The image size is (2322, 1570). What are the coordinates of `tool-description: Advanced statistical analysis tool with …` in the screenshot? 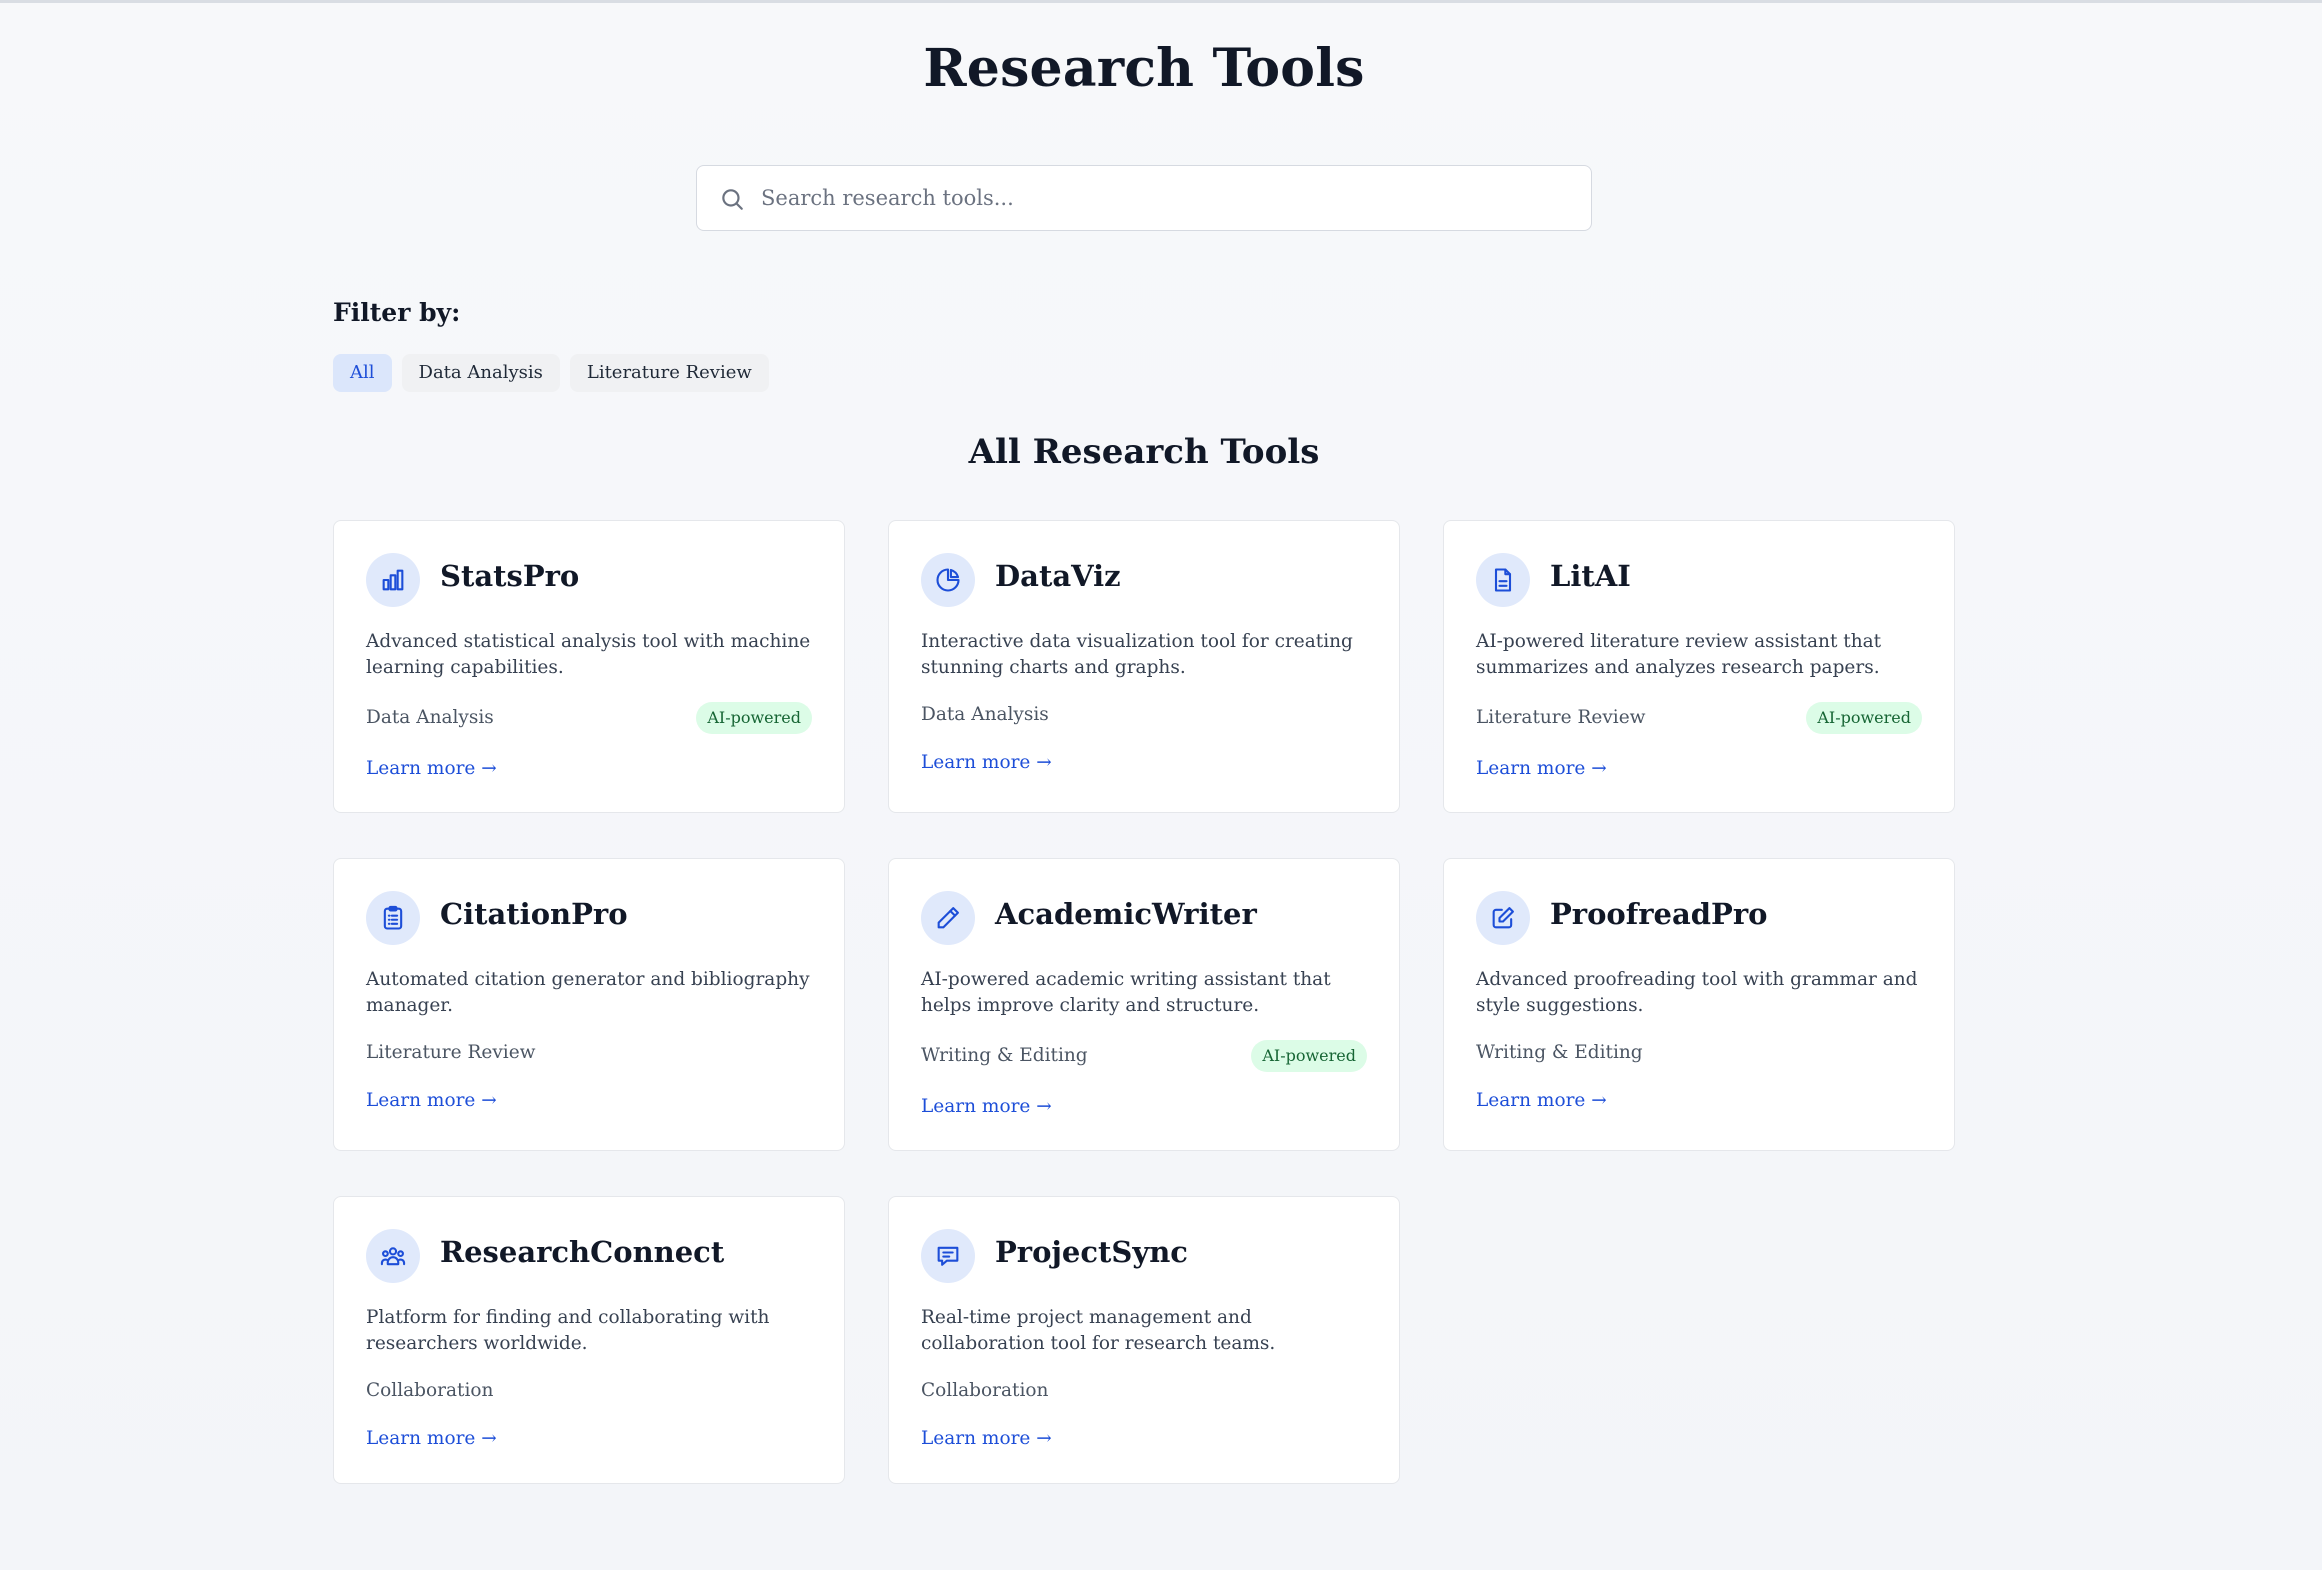 It's located at (588, 654).